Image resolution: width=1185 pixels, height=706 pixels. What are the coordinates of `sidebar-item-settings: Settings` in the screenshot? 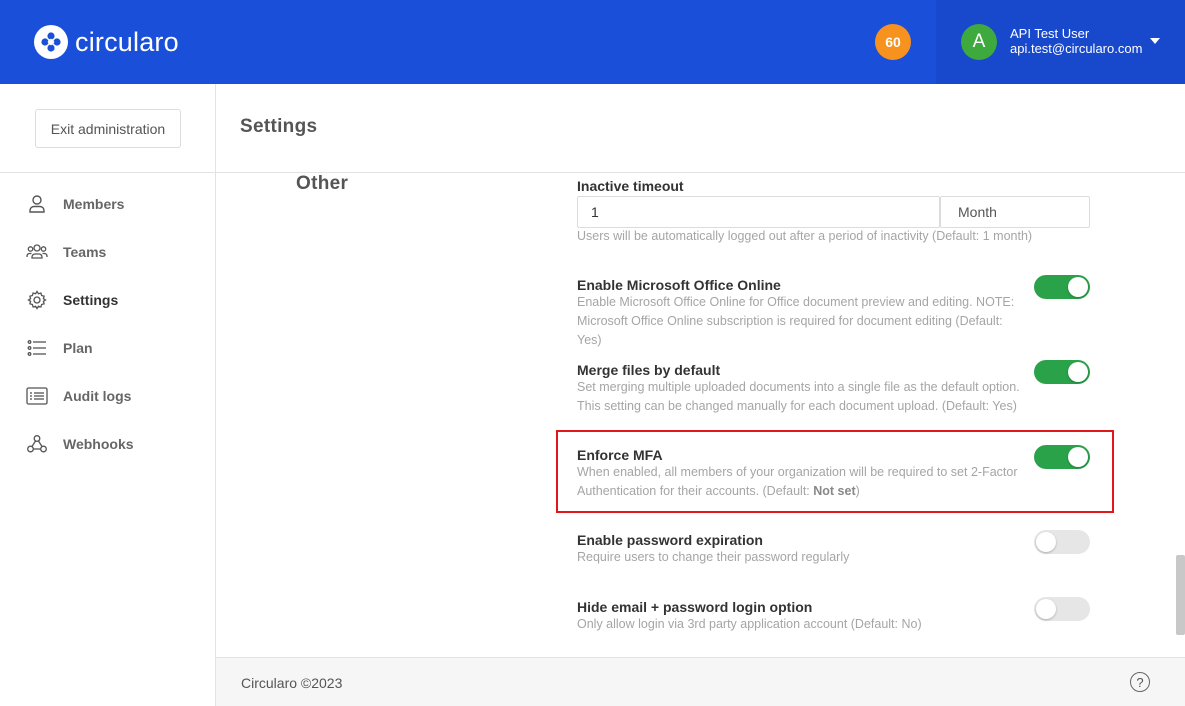 It's located at (107, 300).